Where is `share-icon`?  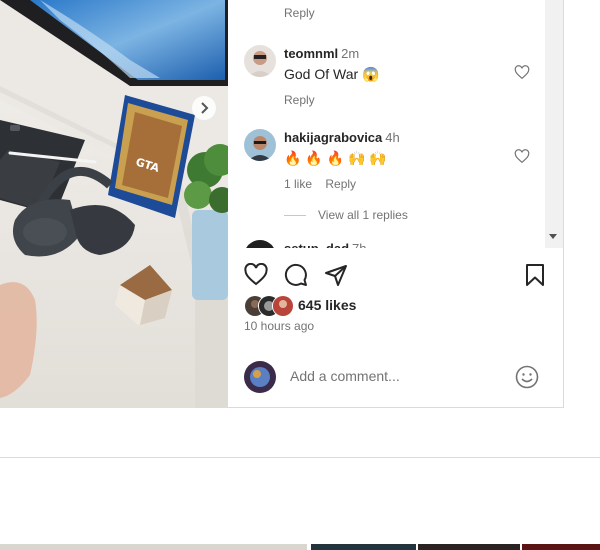 share-icon is located at coordinates (336, 275).